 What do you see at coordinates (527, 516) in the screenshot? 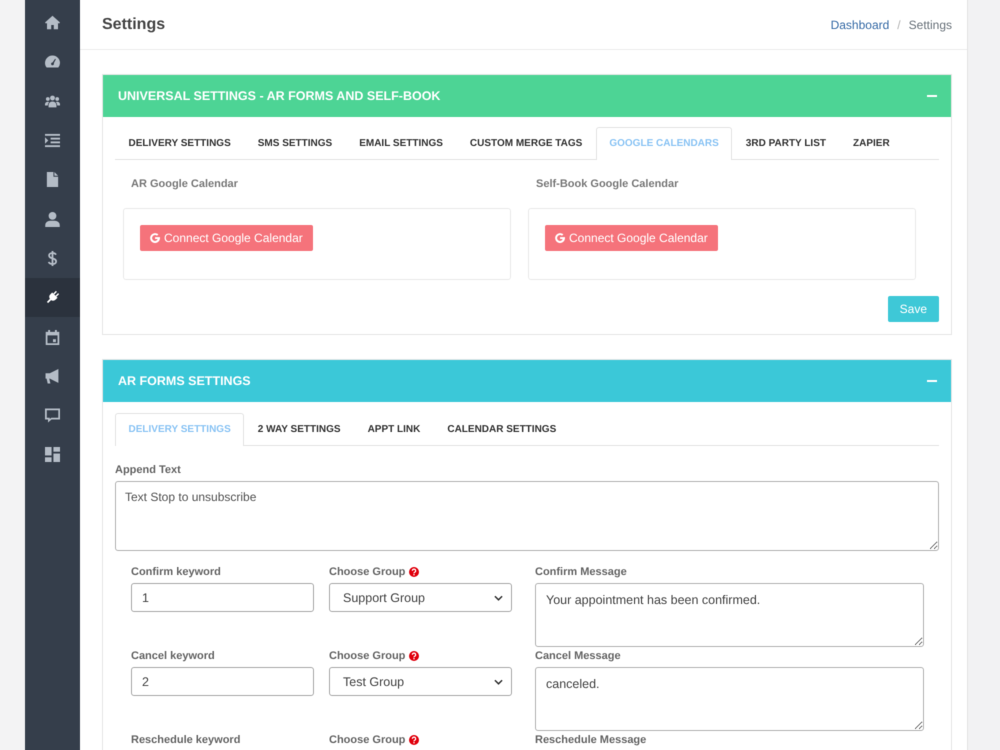
I see `append-text-field: Text Stop to unsubscribe` at bounding box center [527, 516].